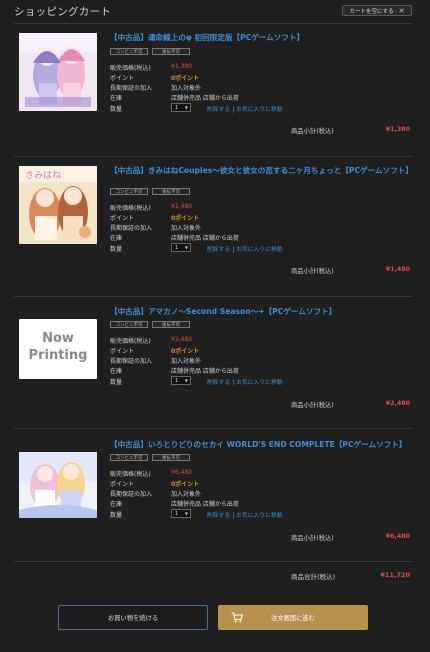  What do you see at coordinates (313, 577) in the screenshot?
I see `total-label: 商品合計(税込)` at bounding box center [313, 577].